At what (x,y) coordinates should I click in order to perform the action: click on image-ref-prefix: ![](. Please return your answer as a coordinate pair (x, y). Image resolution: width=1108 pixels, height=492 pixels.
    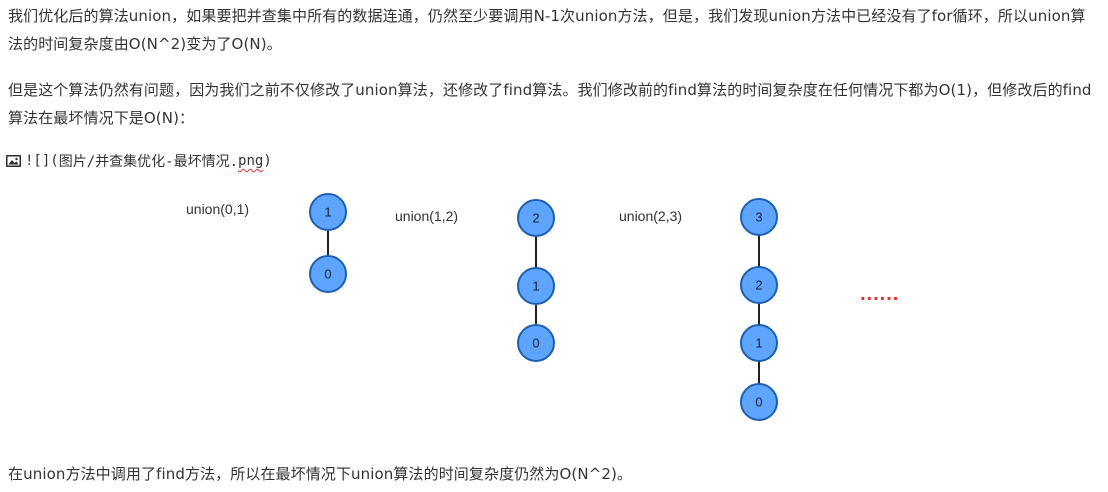
    Looking at the image, I should click on (42, 161).